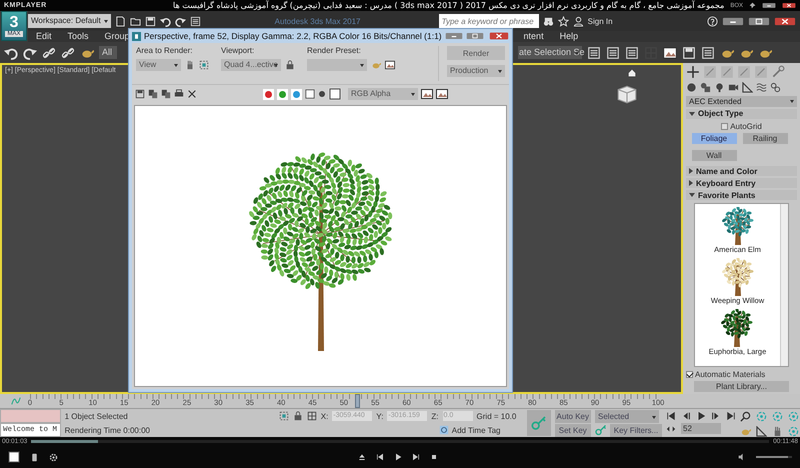  Describe the element at coordinates (693, 72) in the screenshot. I see `plus-icon` at that location.